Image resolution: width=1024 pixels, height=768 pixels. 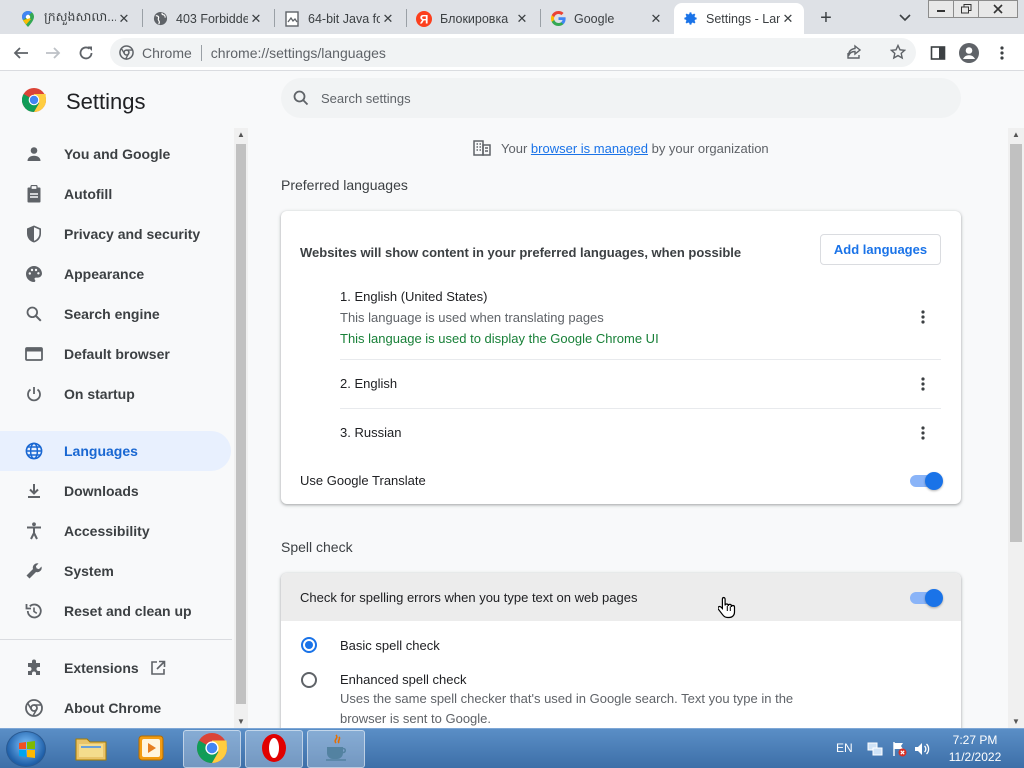 What do you see at coordinates (589, 148) in the screenshot?
I see `browser-managed-link: browser is managed` at bounding box center [589, 148].